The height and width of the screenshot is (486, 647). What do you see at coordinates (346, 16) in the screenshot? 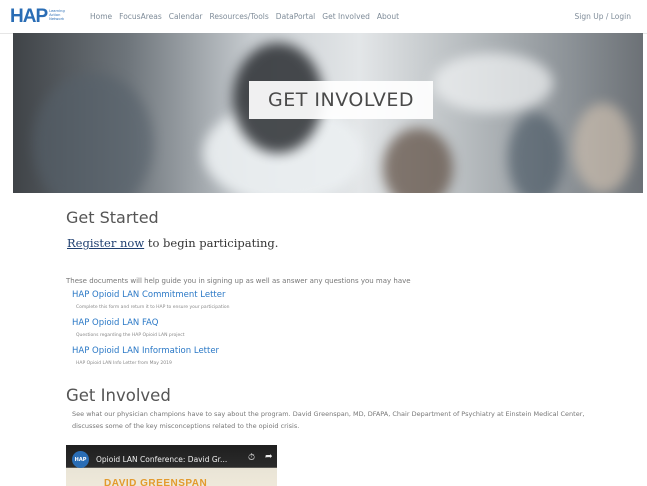
I see `nav-item-get-involved: Get Involved` at bounding box center [346, 16].